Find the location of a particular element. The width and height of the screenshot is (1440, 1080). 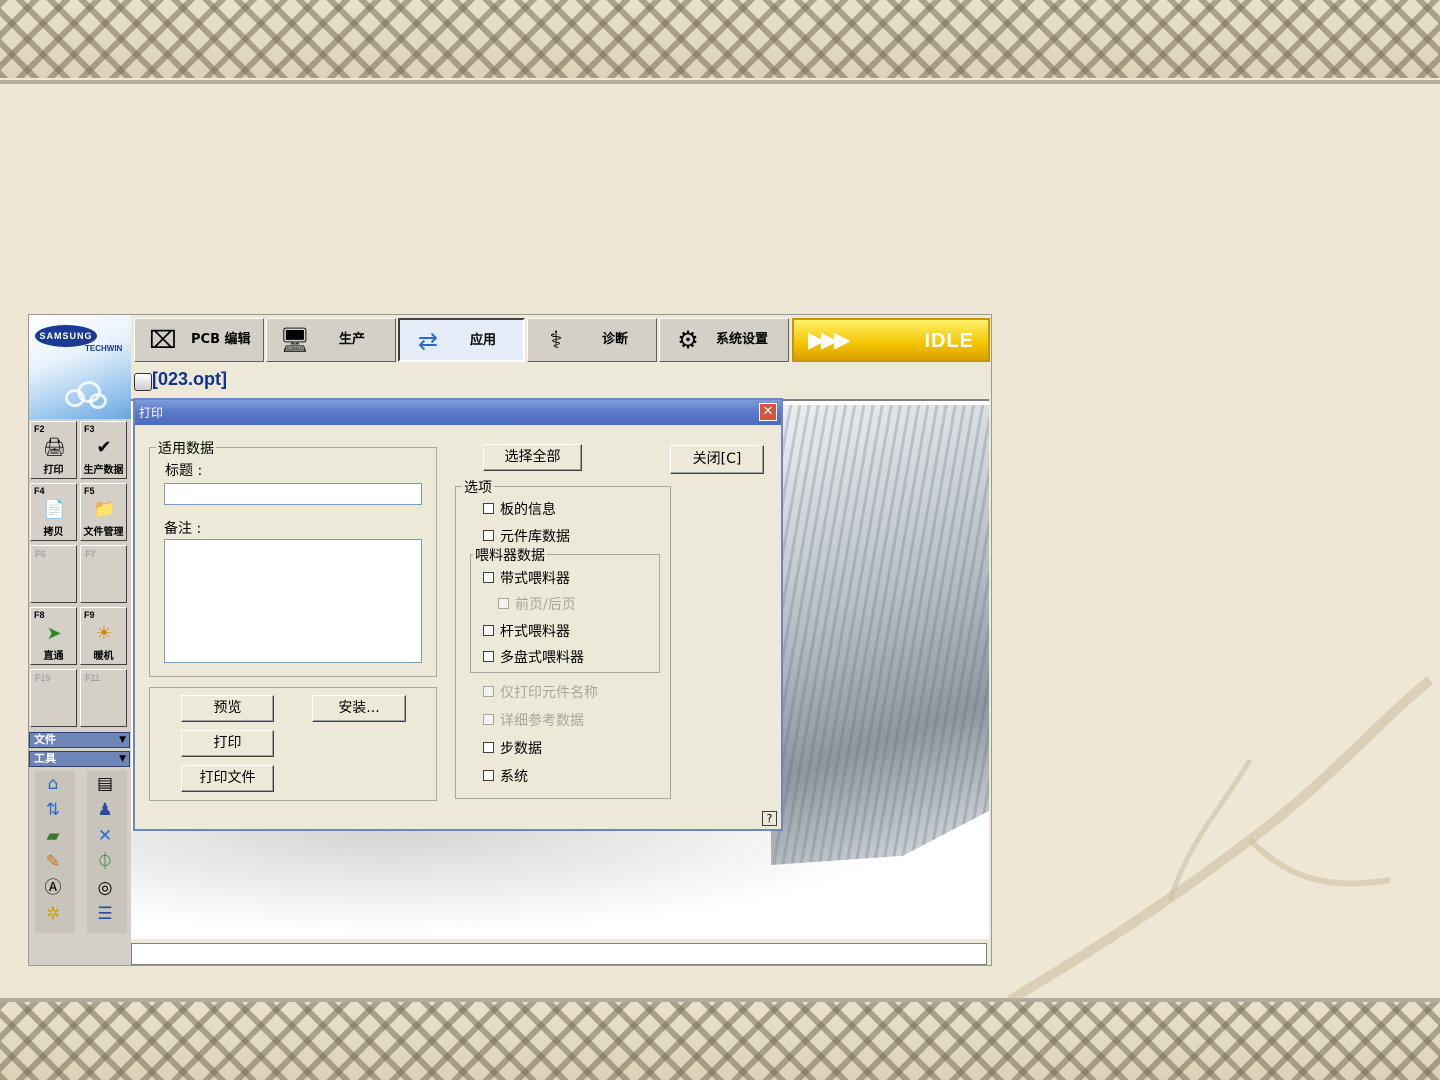

pencil-icon: ✎ is located at coordinates (53, 862).